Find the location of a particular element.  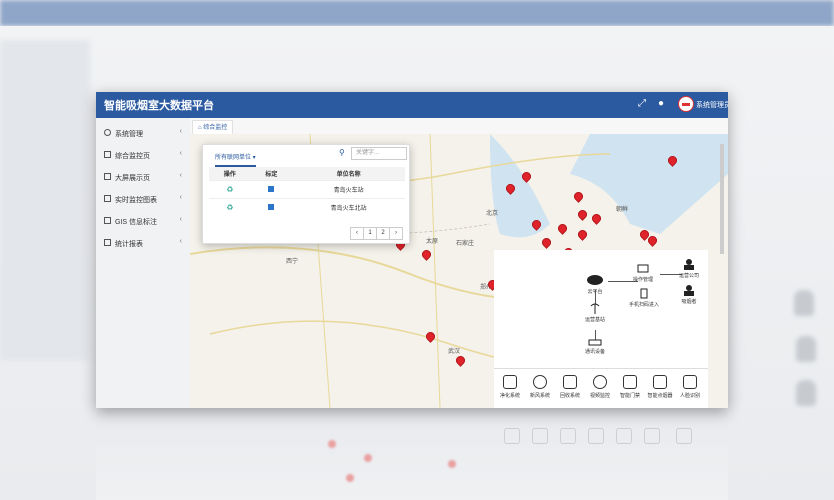

unit-table: 操作 标定 单位名称 ♻ 青岛火车站 ♻ 青岛火车北站 is located at coordinates (307, 191).